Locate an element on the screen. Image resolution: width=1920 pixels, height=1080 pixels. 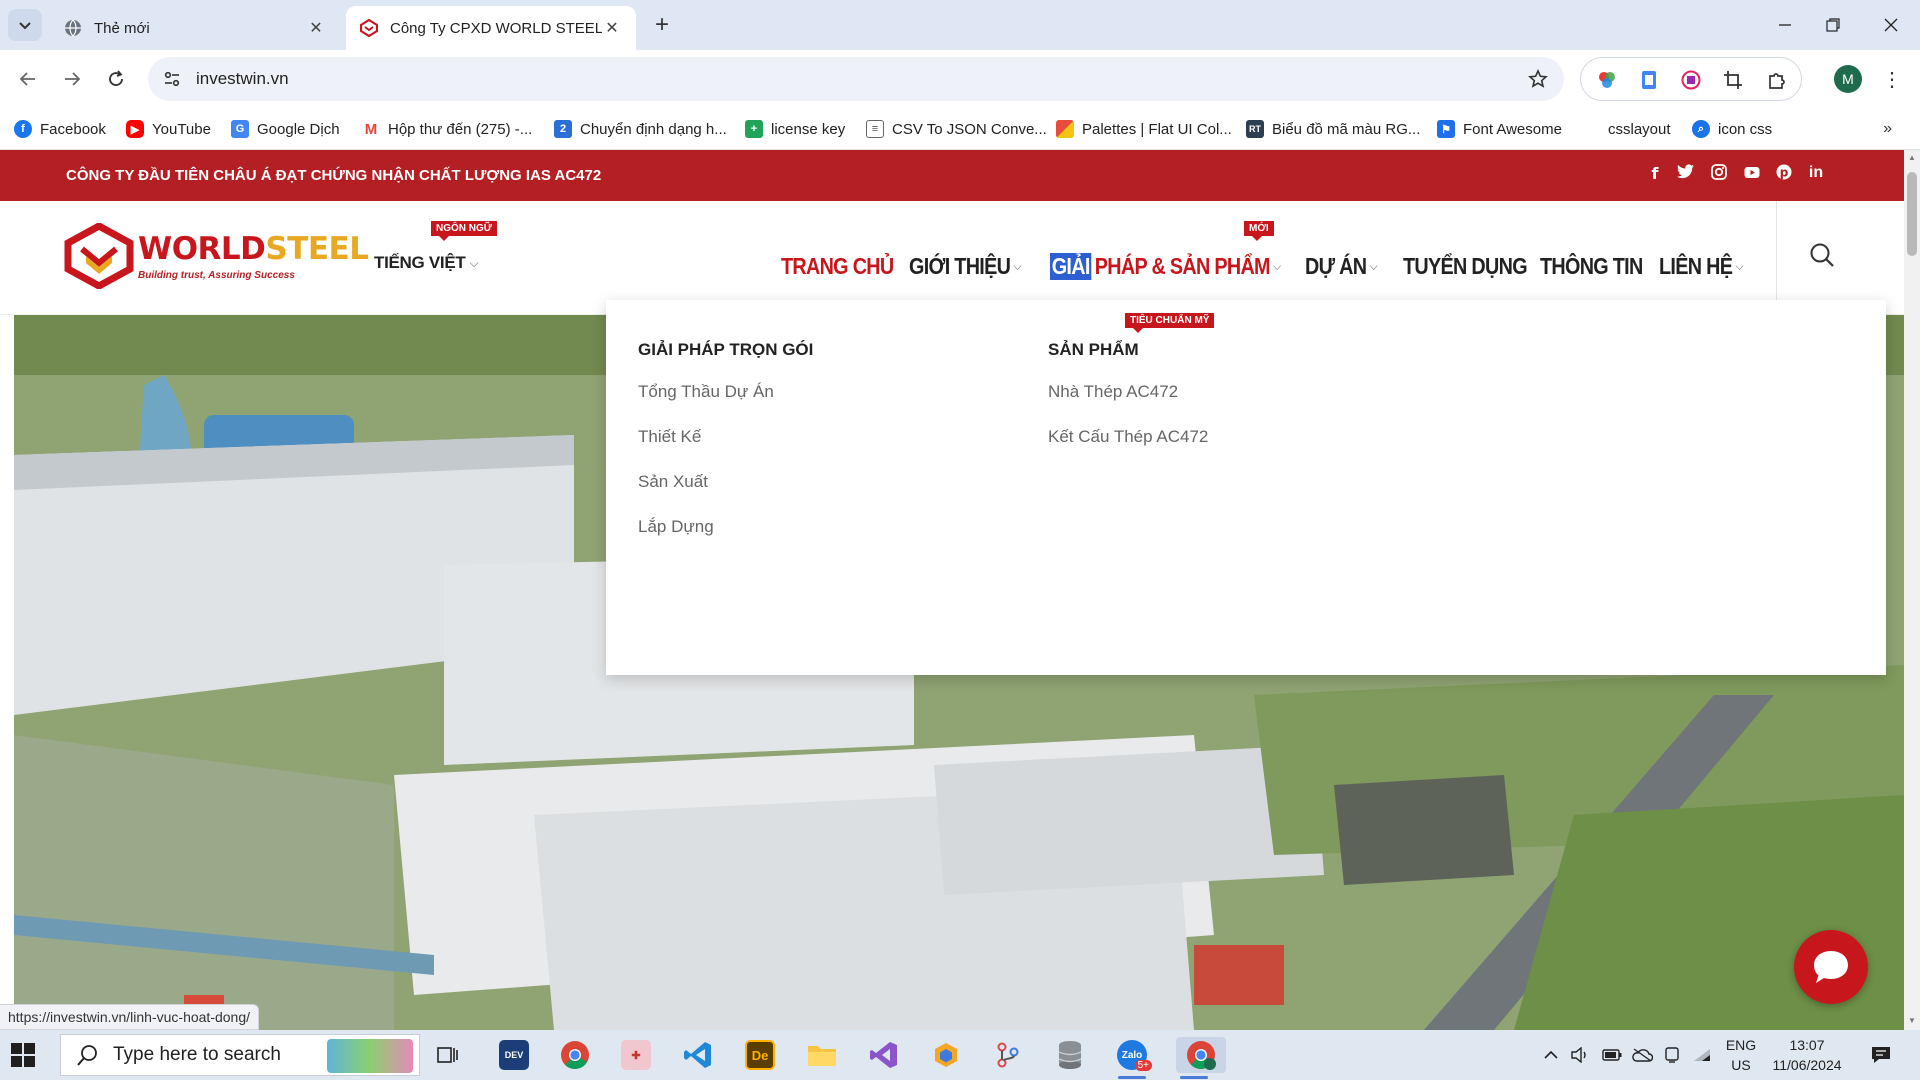
back-button is located at coordinates (28, 79).